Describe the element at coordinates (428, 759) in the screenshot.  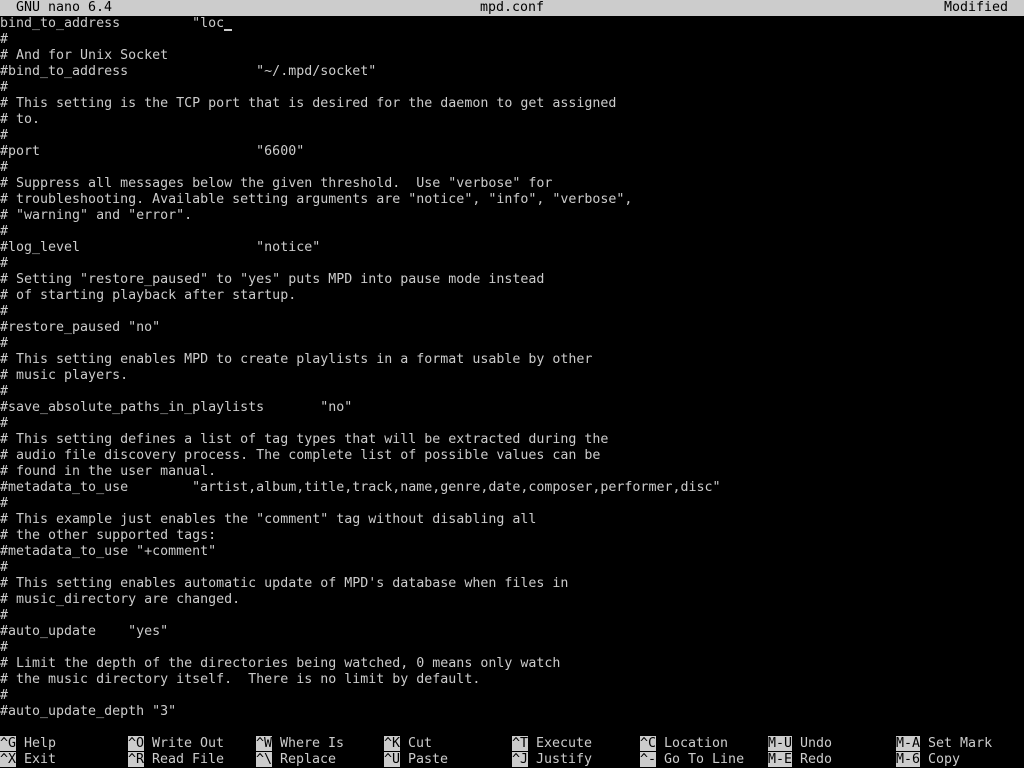
I see `shortcut-label: Paste` at that location.